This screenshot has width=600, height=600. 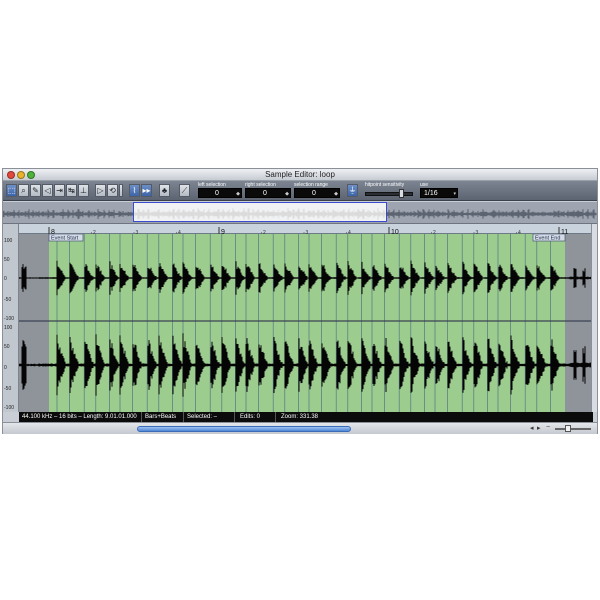 What do you see at coordinates (65, 239) in the screenshot?
I see `event-start-marker: Event Start` at bounding box center [65, 239].